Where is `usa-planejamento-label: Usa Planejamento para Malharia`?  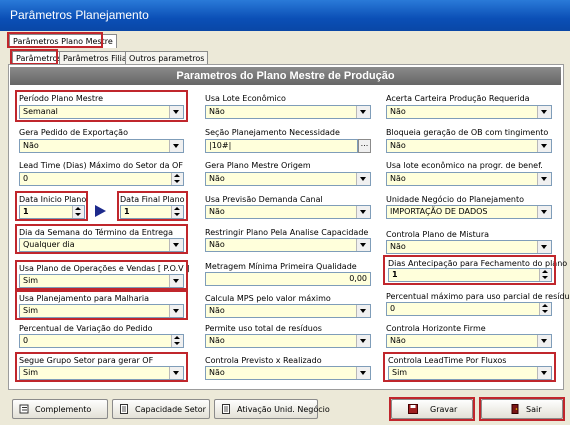 usa-planejamento-label: Usa Planejamento para Malharia is located at coordinates (84, 298).